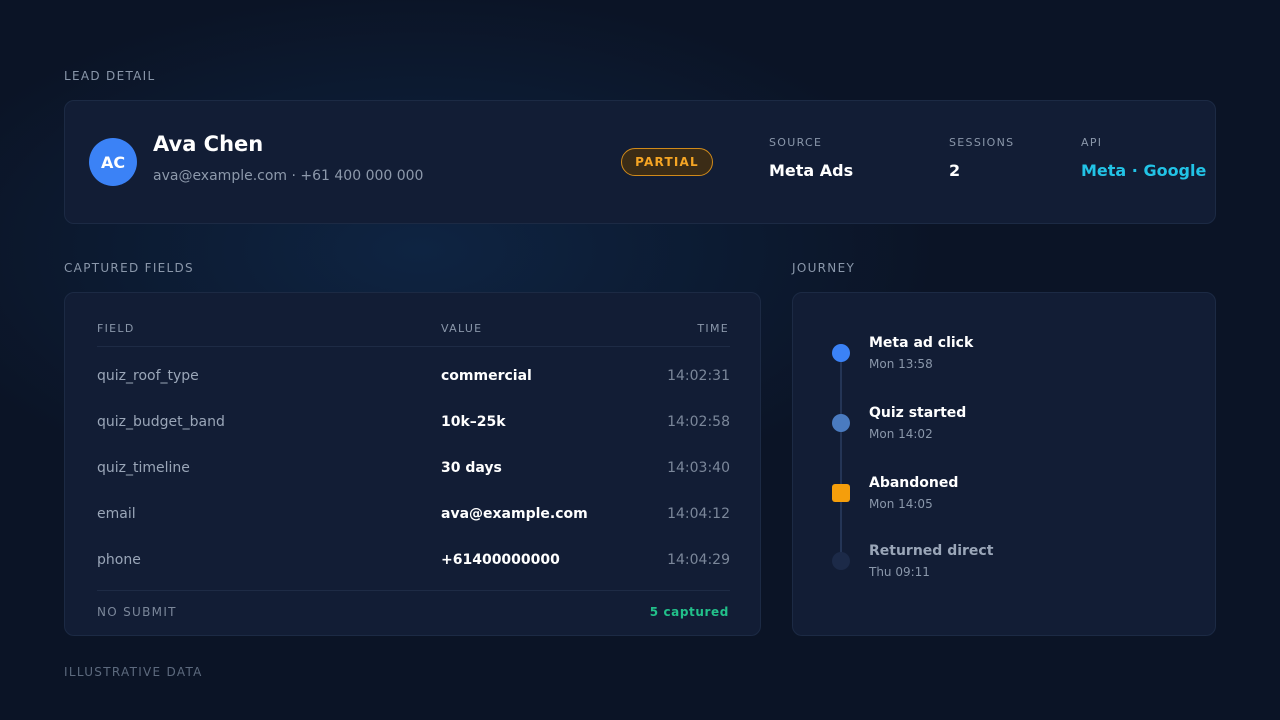 This screenshot has height=720, width=1280. Describe the element at coordinates (982, 142) in the screenshot. I see `sessions-label: SESSIONS` at that location.